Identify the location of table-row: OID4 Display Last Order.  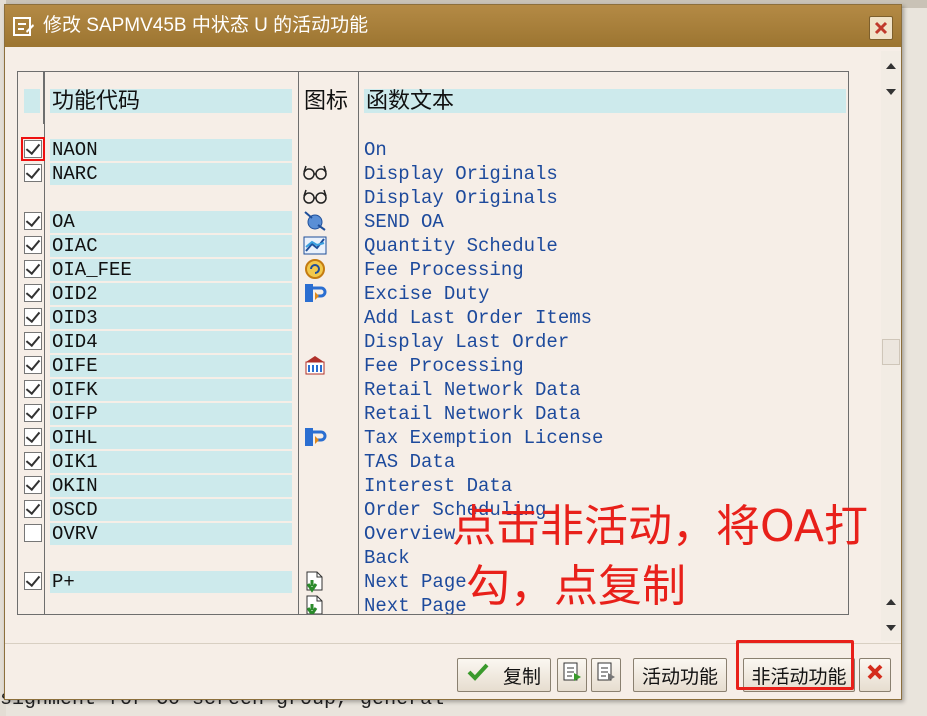
(433, 342).